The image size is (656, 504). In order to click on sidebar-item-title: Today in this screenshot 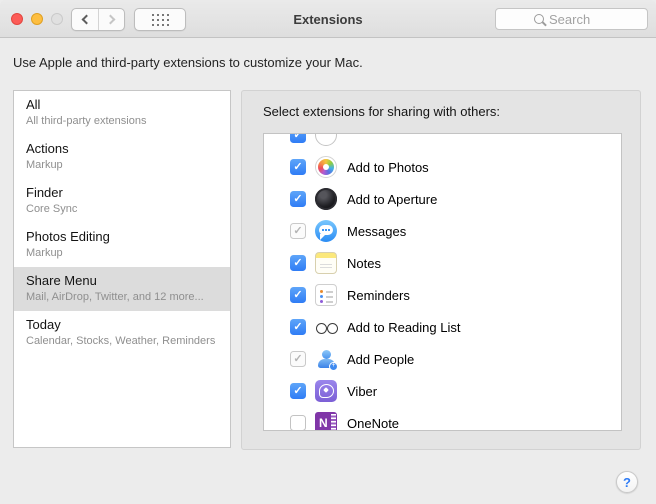, I will do `click(43, 324)`.